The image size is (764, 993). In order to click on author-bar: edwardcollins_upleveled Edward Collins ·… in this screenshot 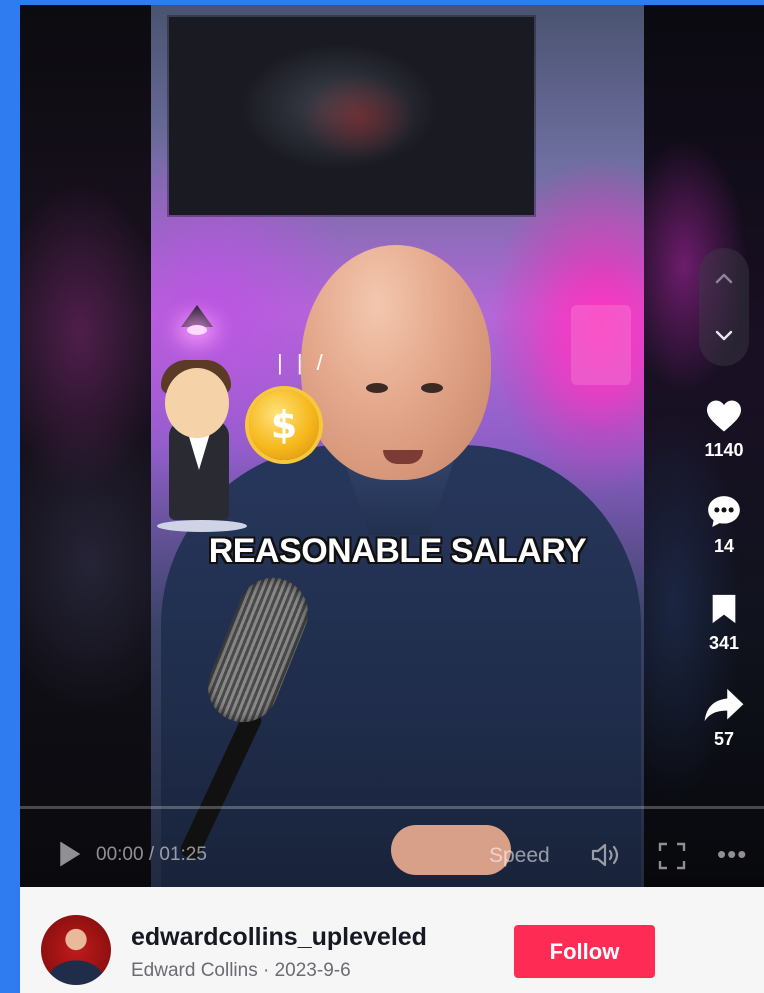, I will do `click(392, 940)`.